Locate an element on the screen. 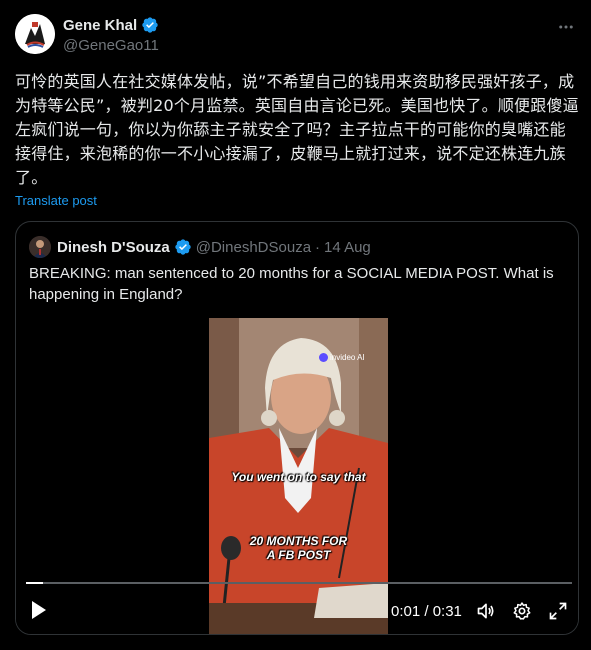 This screenshot has height=650, width=591. quote-author-avatar is located at coordinates (40, 247).